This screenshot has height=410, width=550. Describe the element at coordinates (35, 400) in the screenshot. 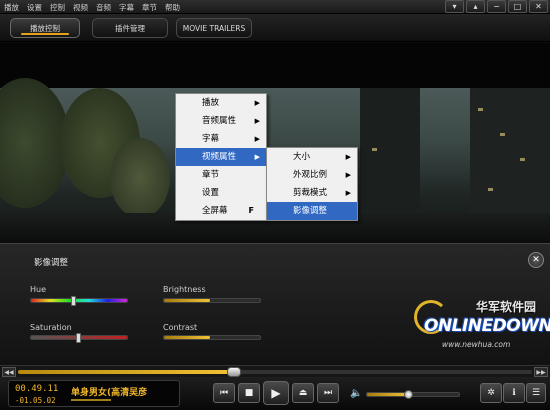

I see `remaining-time: -01.05.02` at that location.